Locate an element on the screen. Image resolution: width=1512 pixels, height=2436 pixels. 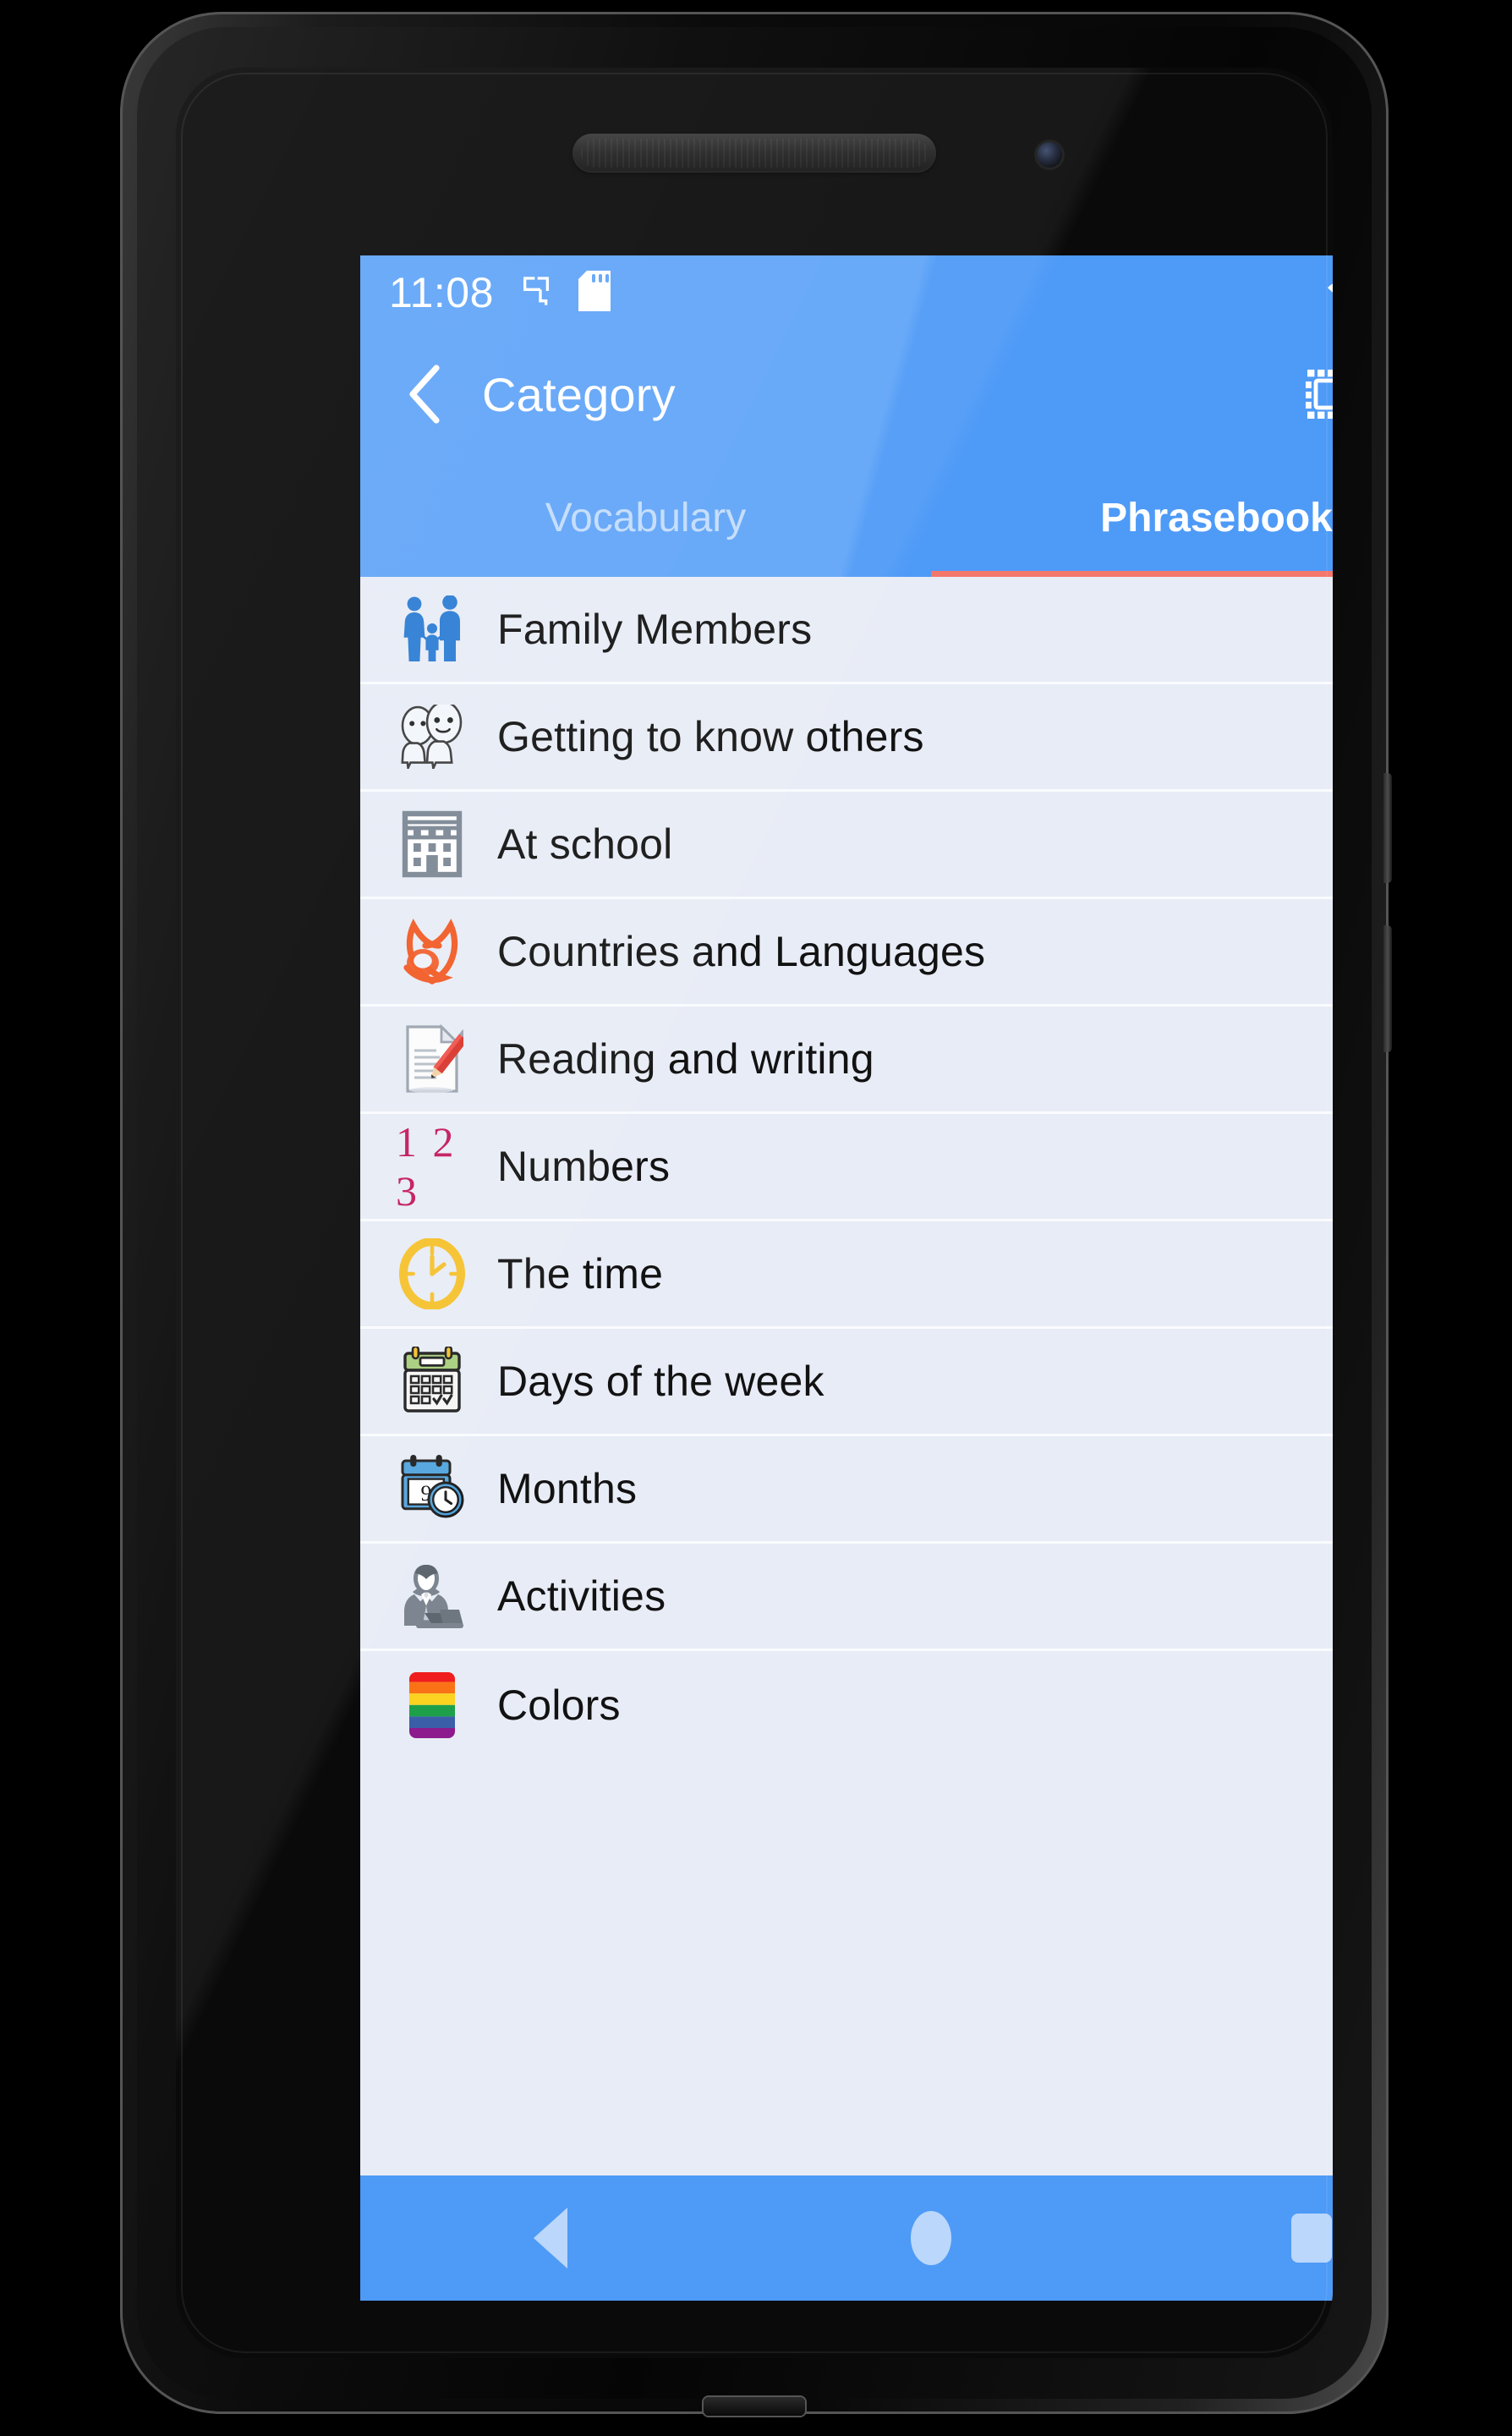
sd-card-icon is located at coordinates (594, 293).